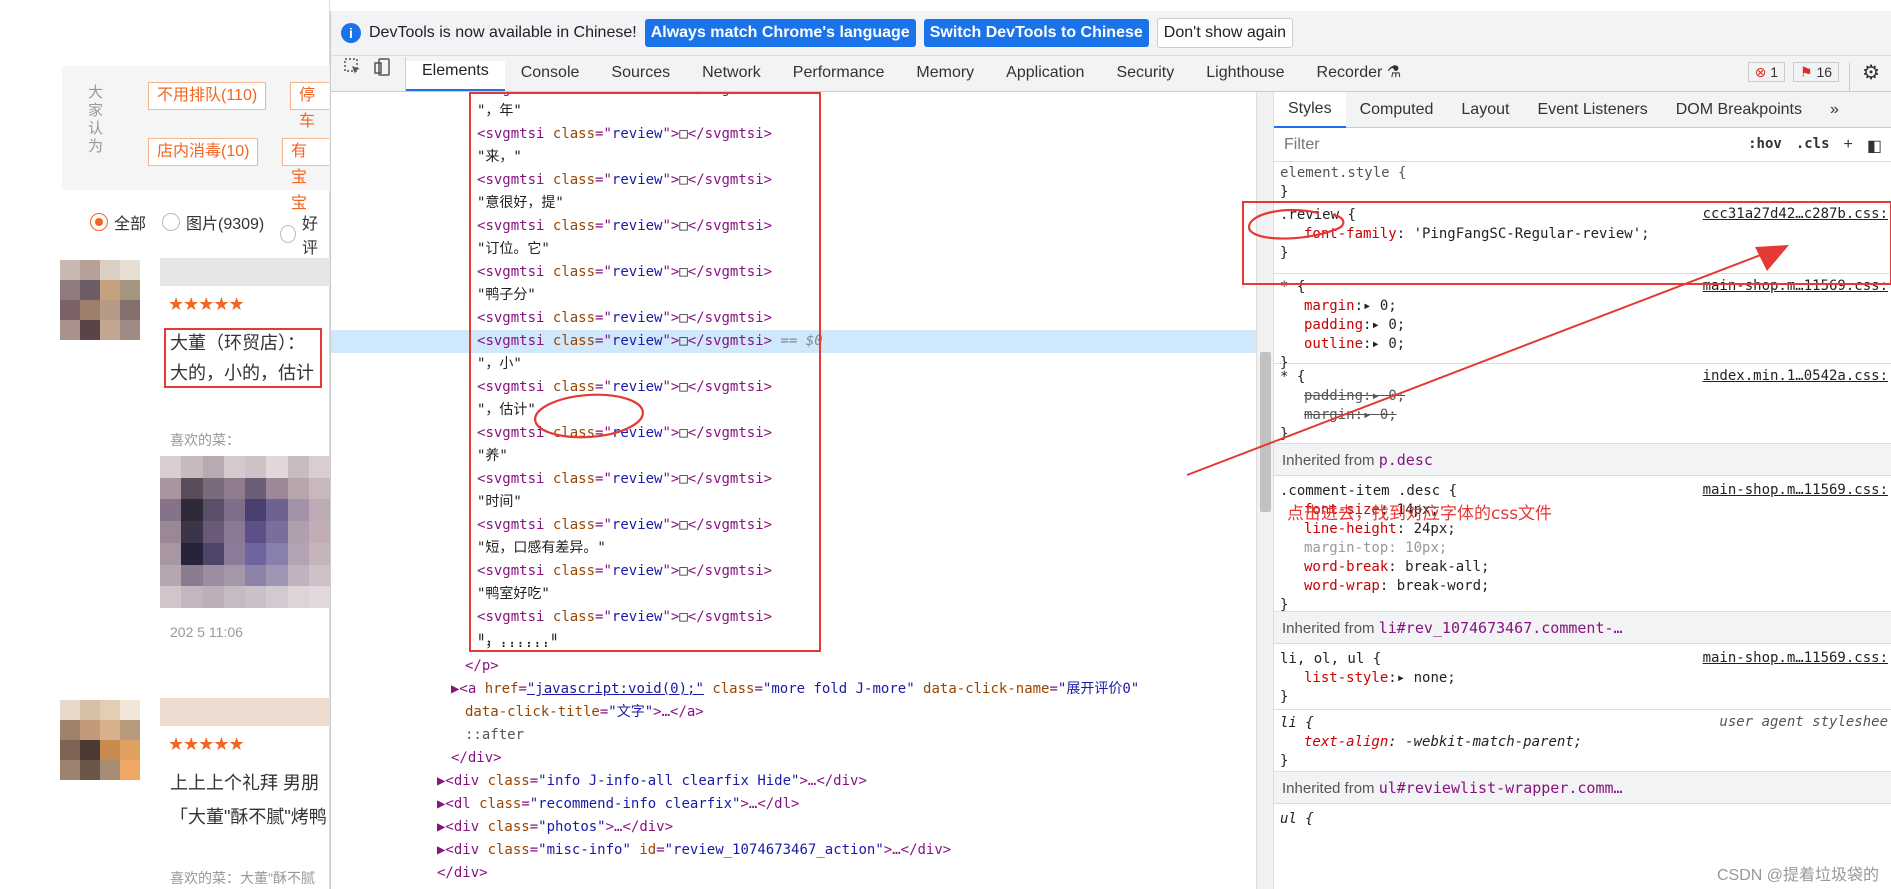 The width and height of the screenshot is (1891, 889). Describe the element at coordinates (1485, 110) in the screenshot. I see `tab-layout: Layout` at that location.